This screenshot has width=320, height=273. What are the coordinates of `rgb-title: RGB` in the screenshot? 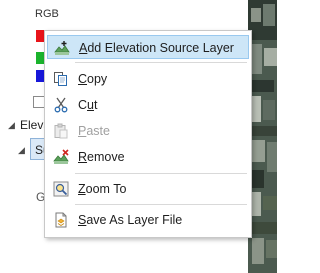 It's located at (47, 14).